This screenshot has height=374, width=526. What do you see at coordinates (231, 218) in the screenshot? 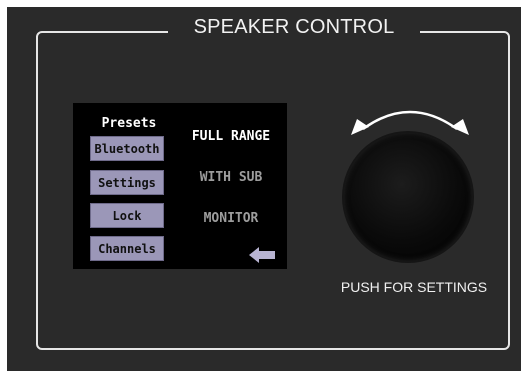
I see `preset-monitor: MONITOR` at bounding box center [231, 218].